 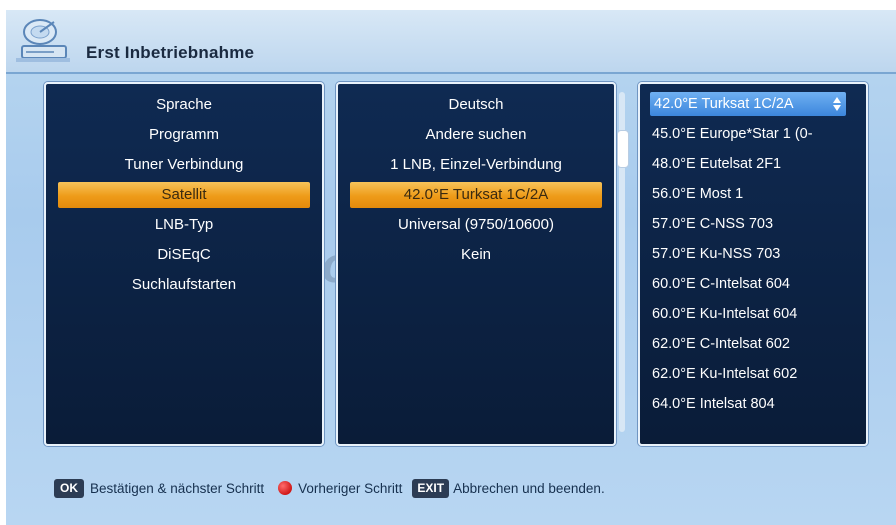 What do you see at coordinates (757, 194) in the screenshot?
I see `satellite-list-item: 56.0°E Most 1` at bounding box center [757, 194].